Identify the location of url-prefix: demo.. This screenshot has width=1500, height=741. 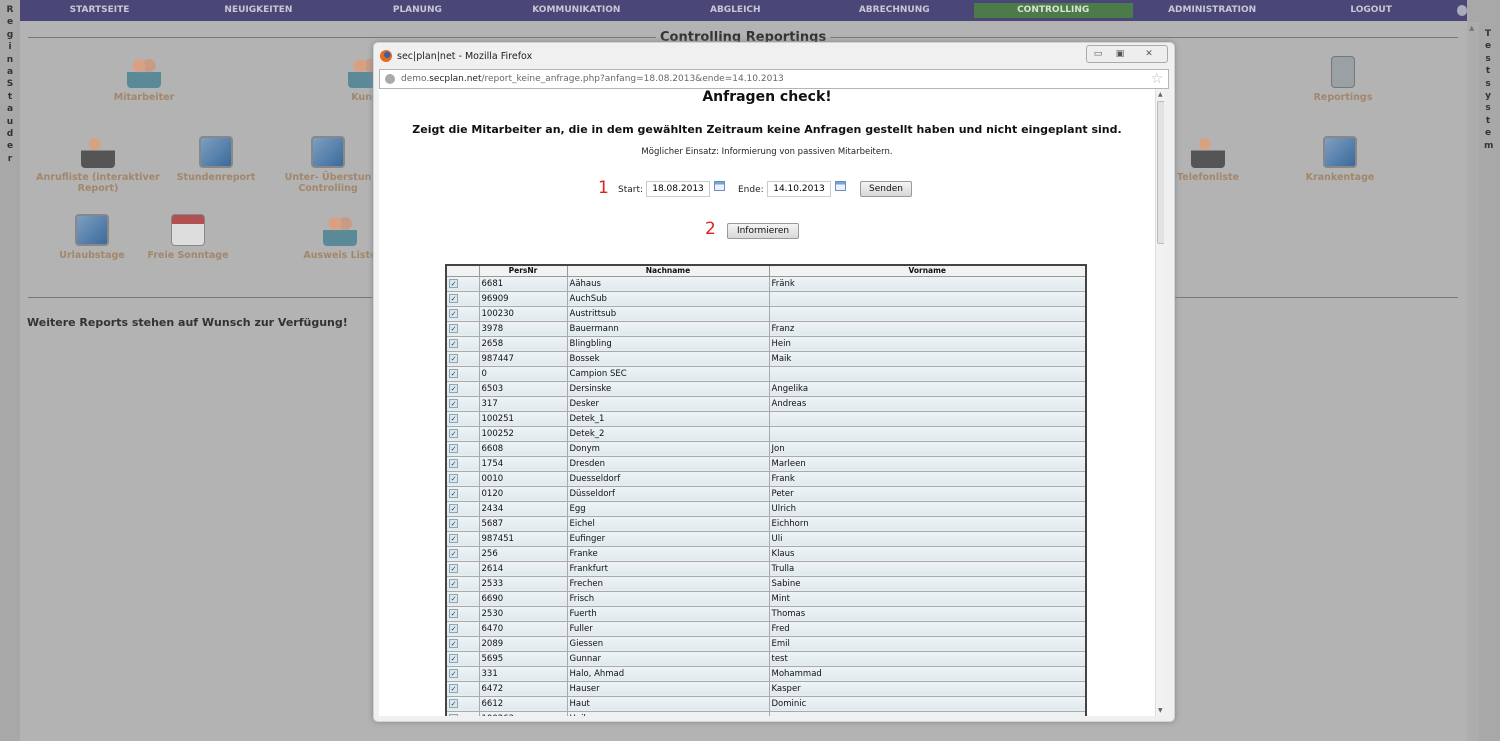
(415, 79).